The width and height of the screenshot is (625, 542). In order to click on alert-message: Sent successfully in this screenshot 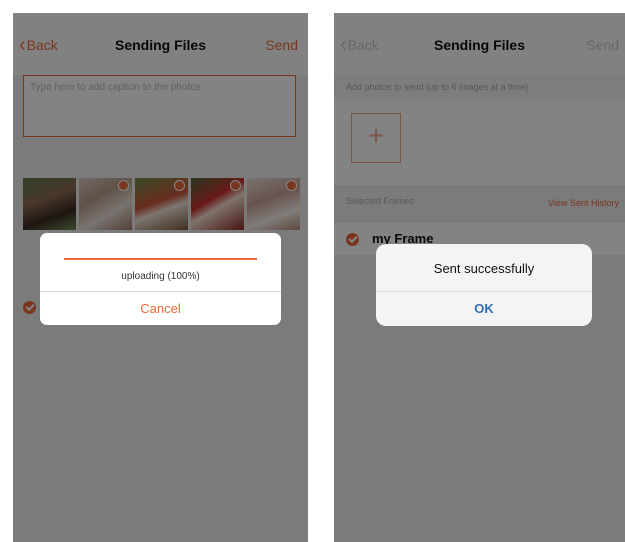, I will do `click(484, 268)`.